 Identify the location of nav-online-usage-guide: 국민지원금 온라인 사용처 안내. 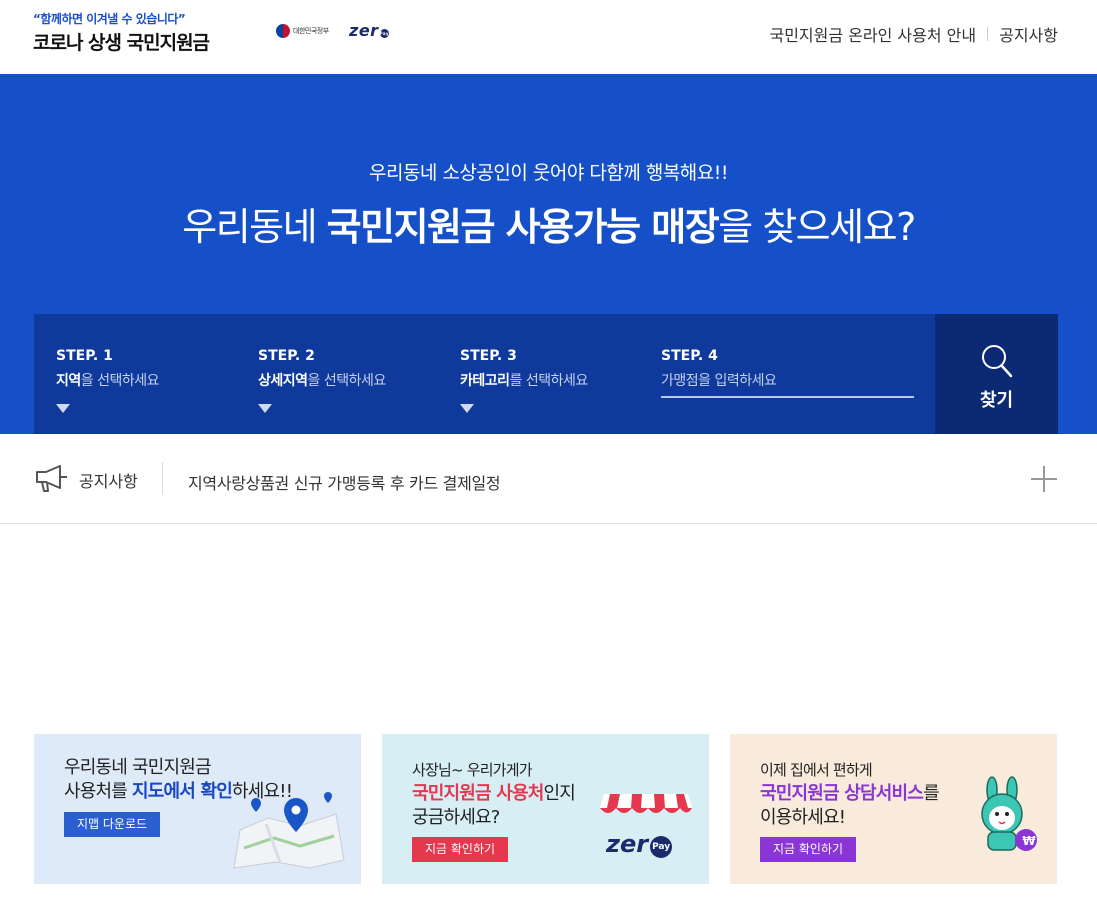
(872, 34).